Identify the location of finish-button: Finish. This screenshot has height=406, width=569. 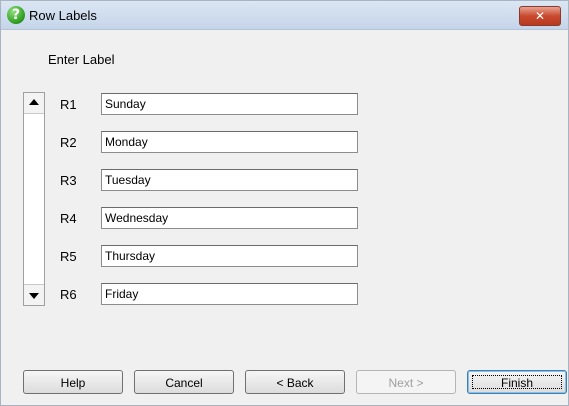
(517, 382).